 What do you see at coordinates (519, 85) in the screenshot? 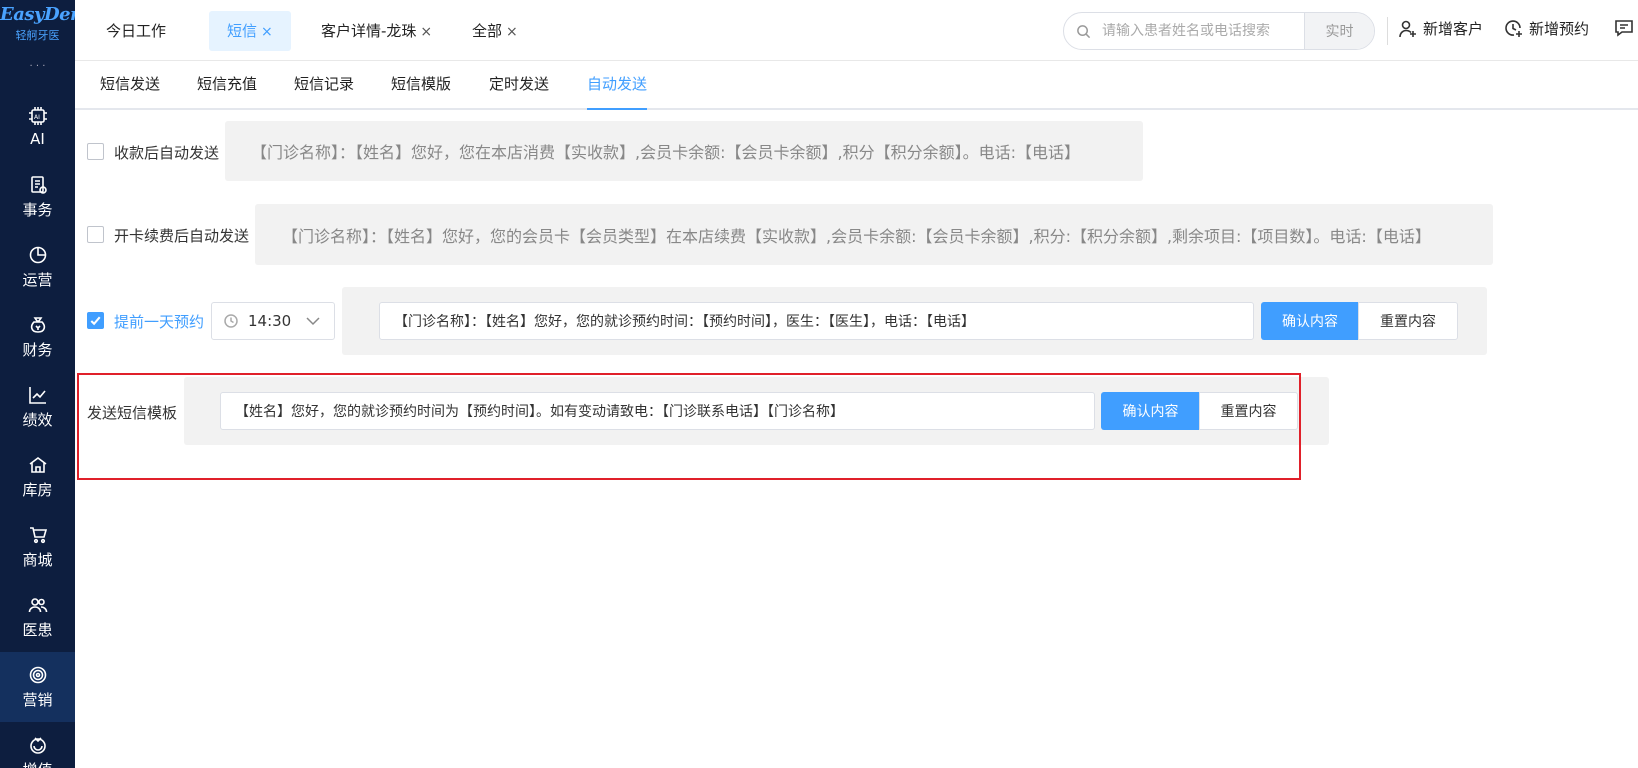
I see `subtab-scheduled-send: 定时发送` at bounding box center [519, 85].